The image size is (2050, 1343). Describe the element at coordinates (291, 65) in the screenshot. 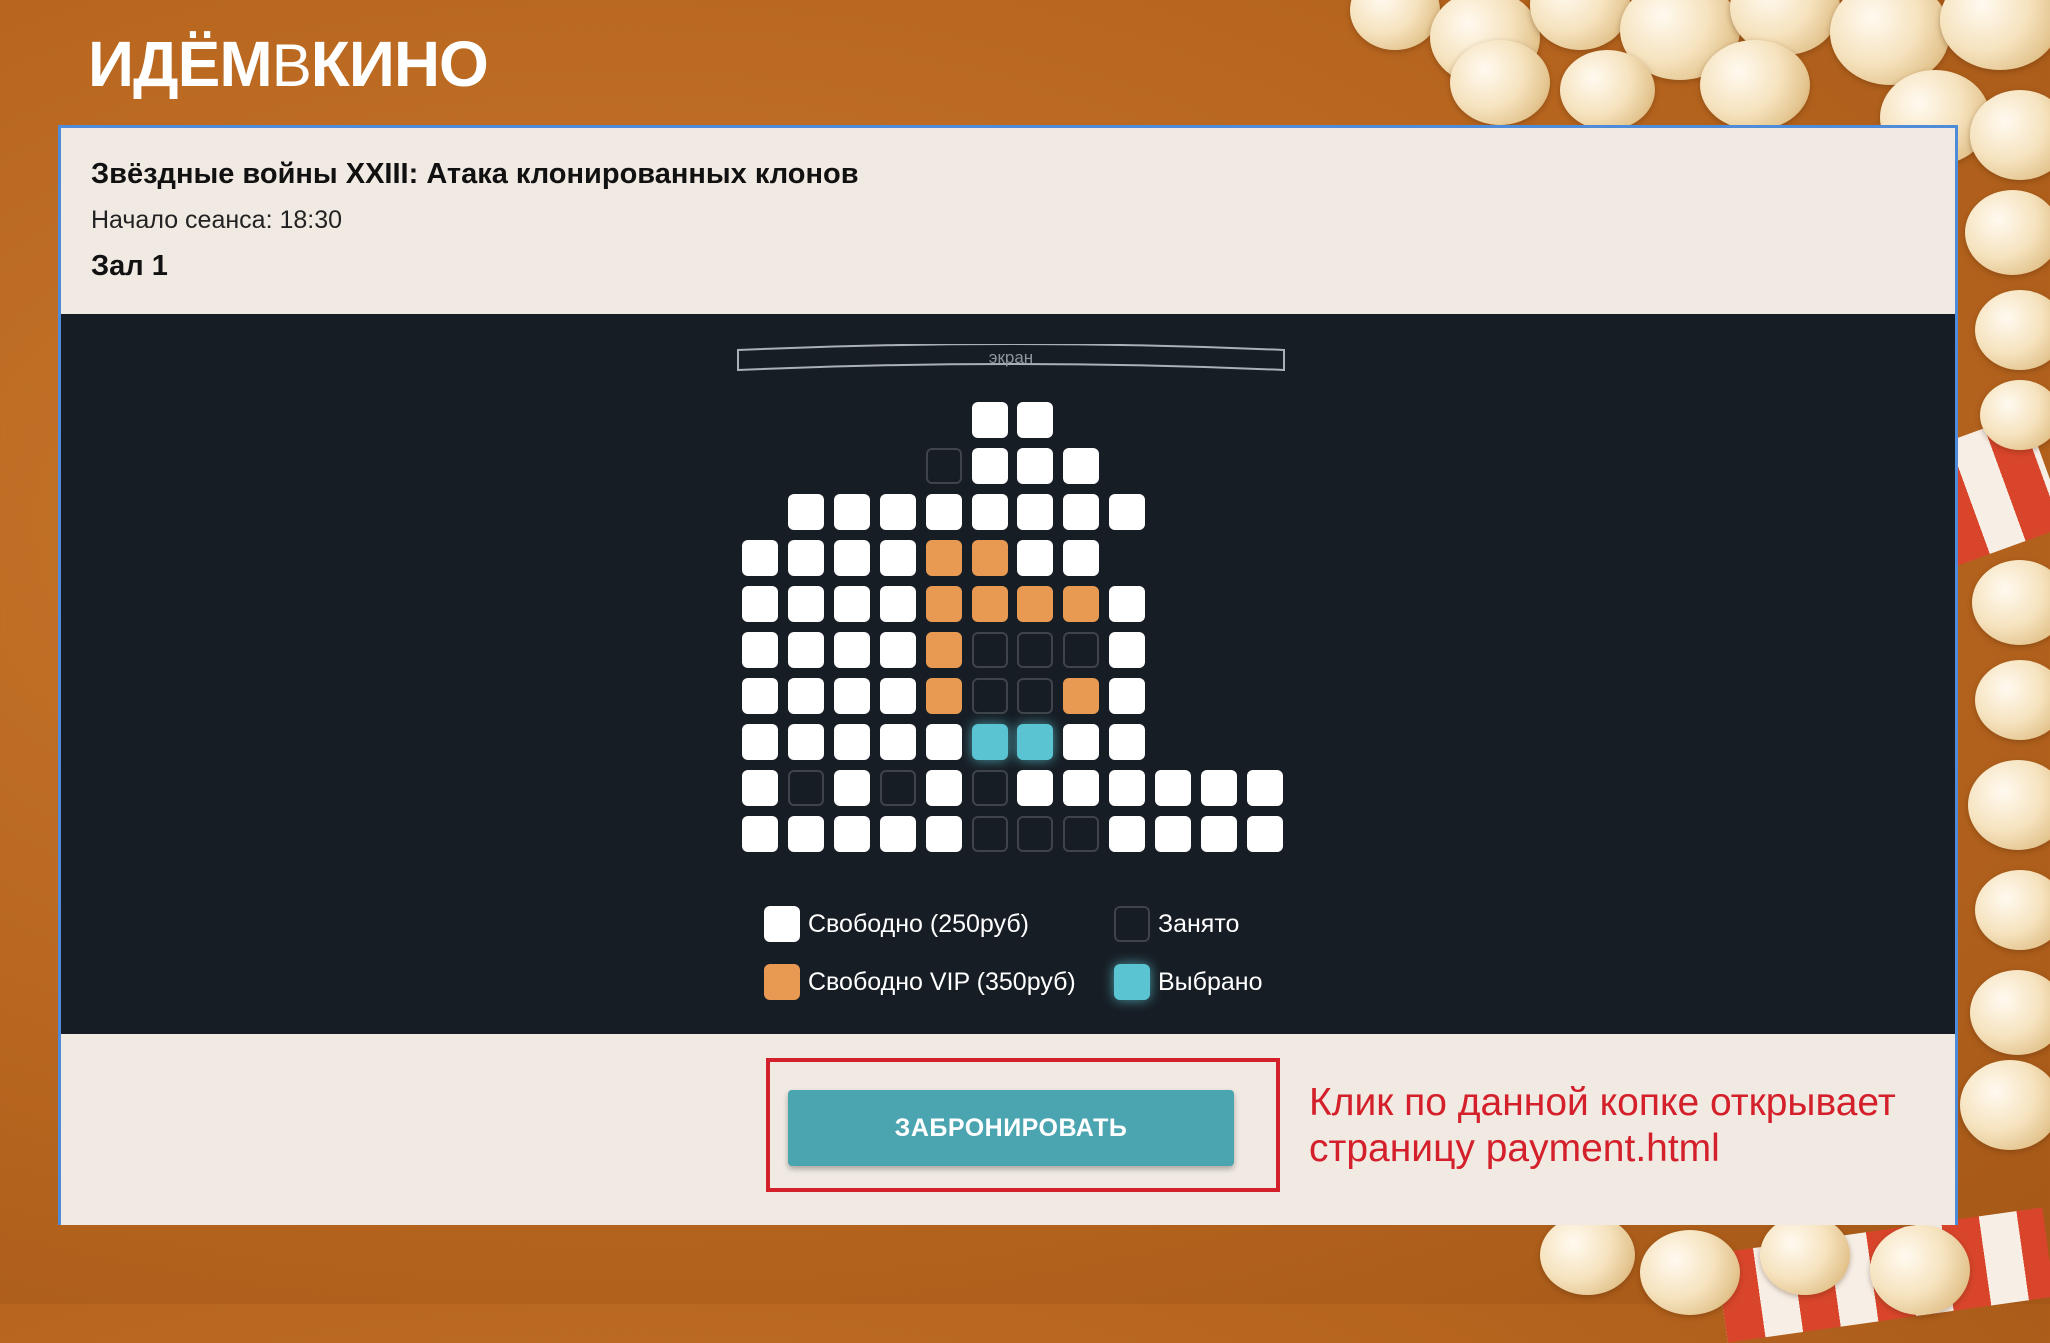

I see `logo-part-v: В` at that location.